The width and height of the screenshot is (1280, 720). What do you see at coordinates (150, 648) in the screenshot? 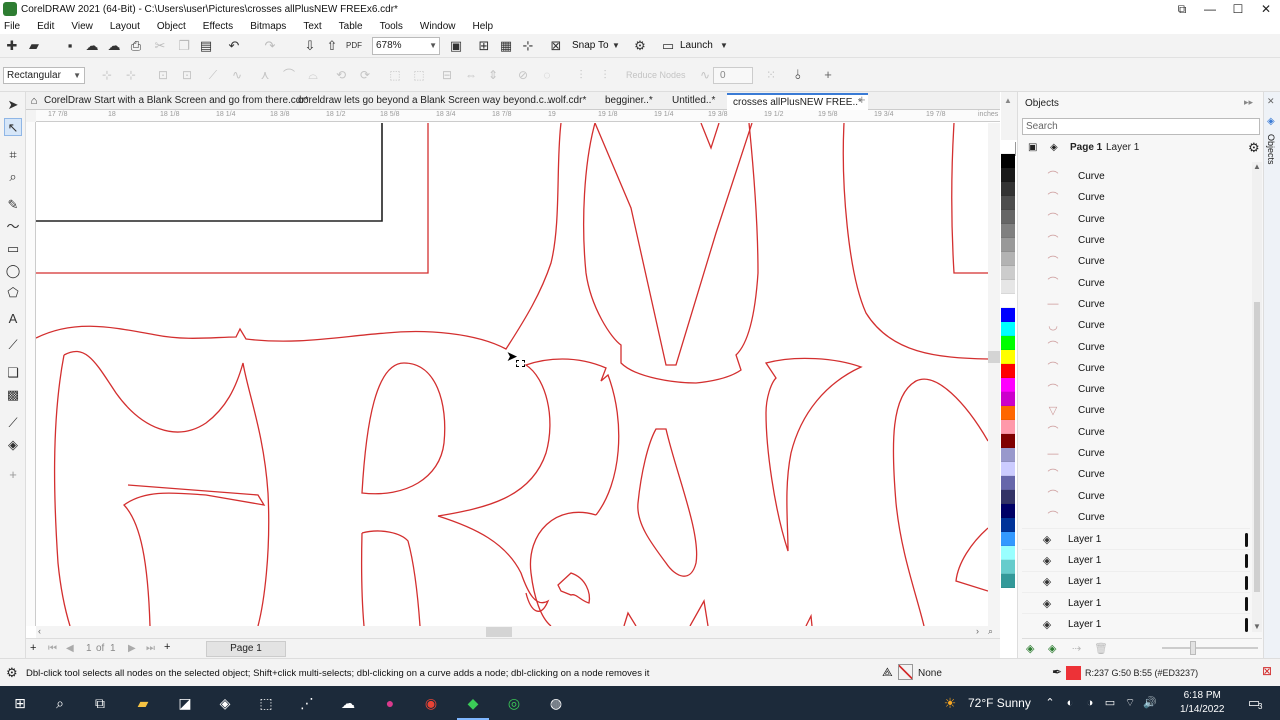
I see `last-page-icon: ⏭` at bounding box center [150, 648].